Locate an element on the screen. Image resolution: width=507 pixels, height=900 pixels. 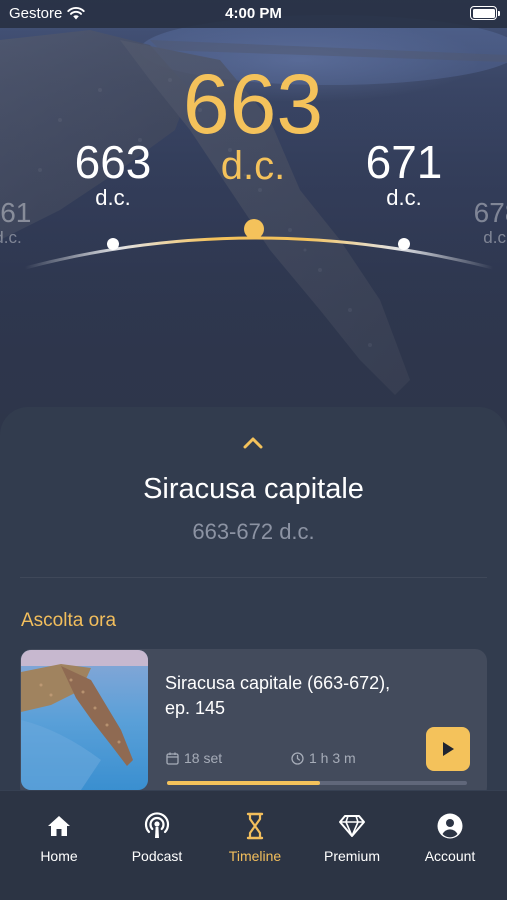
tab-timeline-label: Timeline is located at coordinates (255, 856).